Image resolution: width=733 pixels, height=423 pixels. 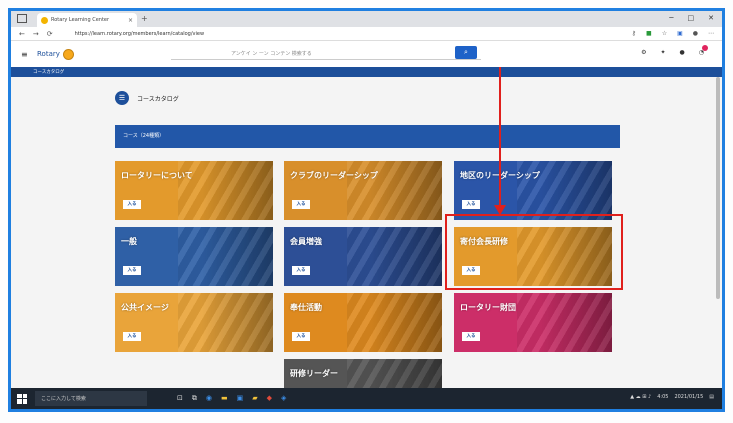 I want to click on task-view-icon: ⊡, so click(x=180, y=398).